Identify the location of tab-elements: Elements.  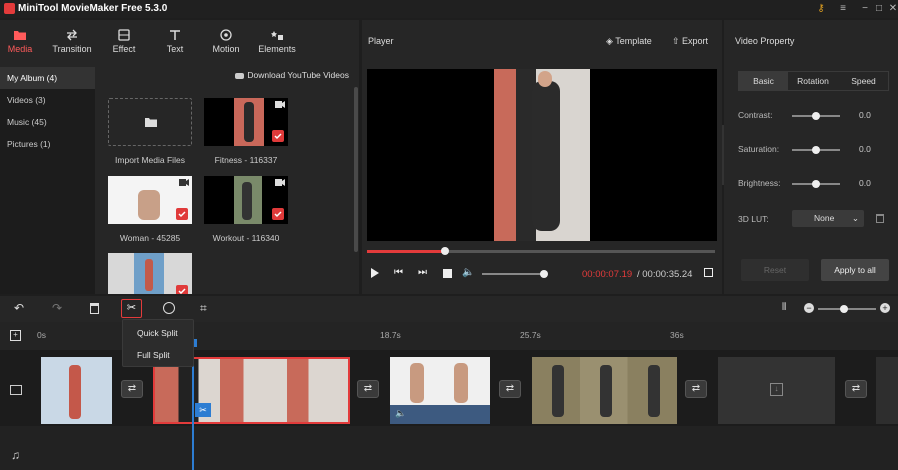
(277, 43).